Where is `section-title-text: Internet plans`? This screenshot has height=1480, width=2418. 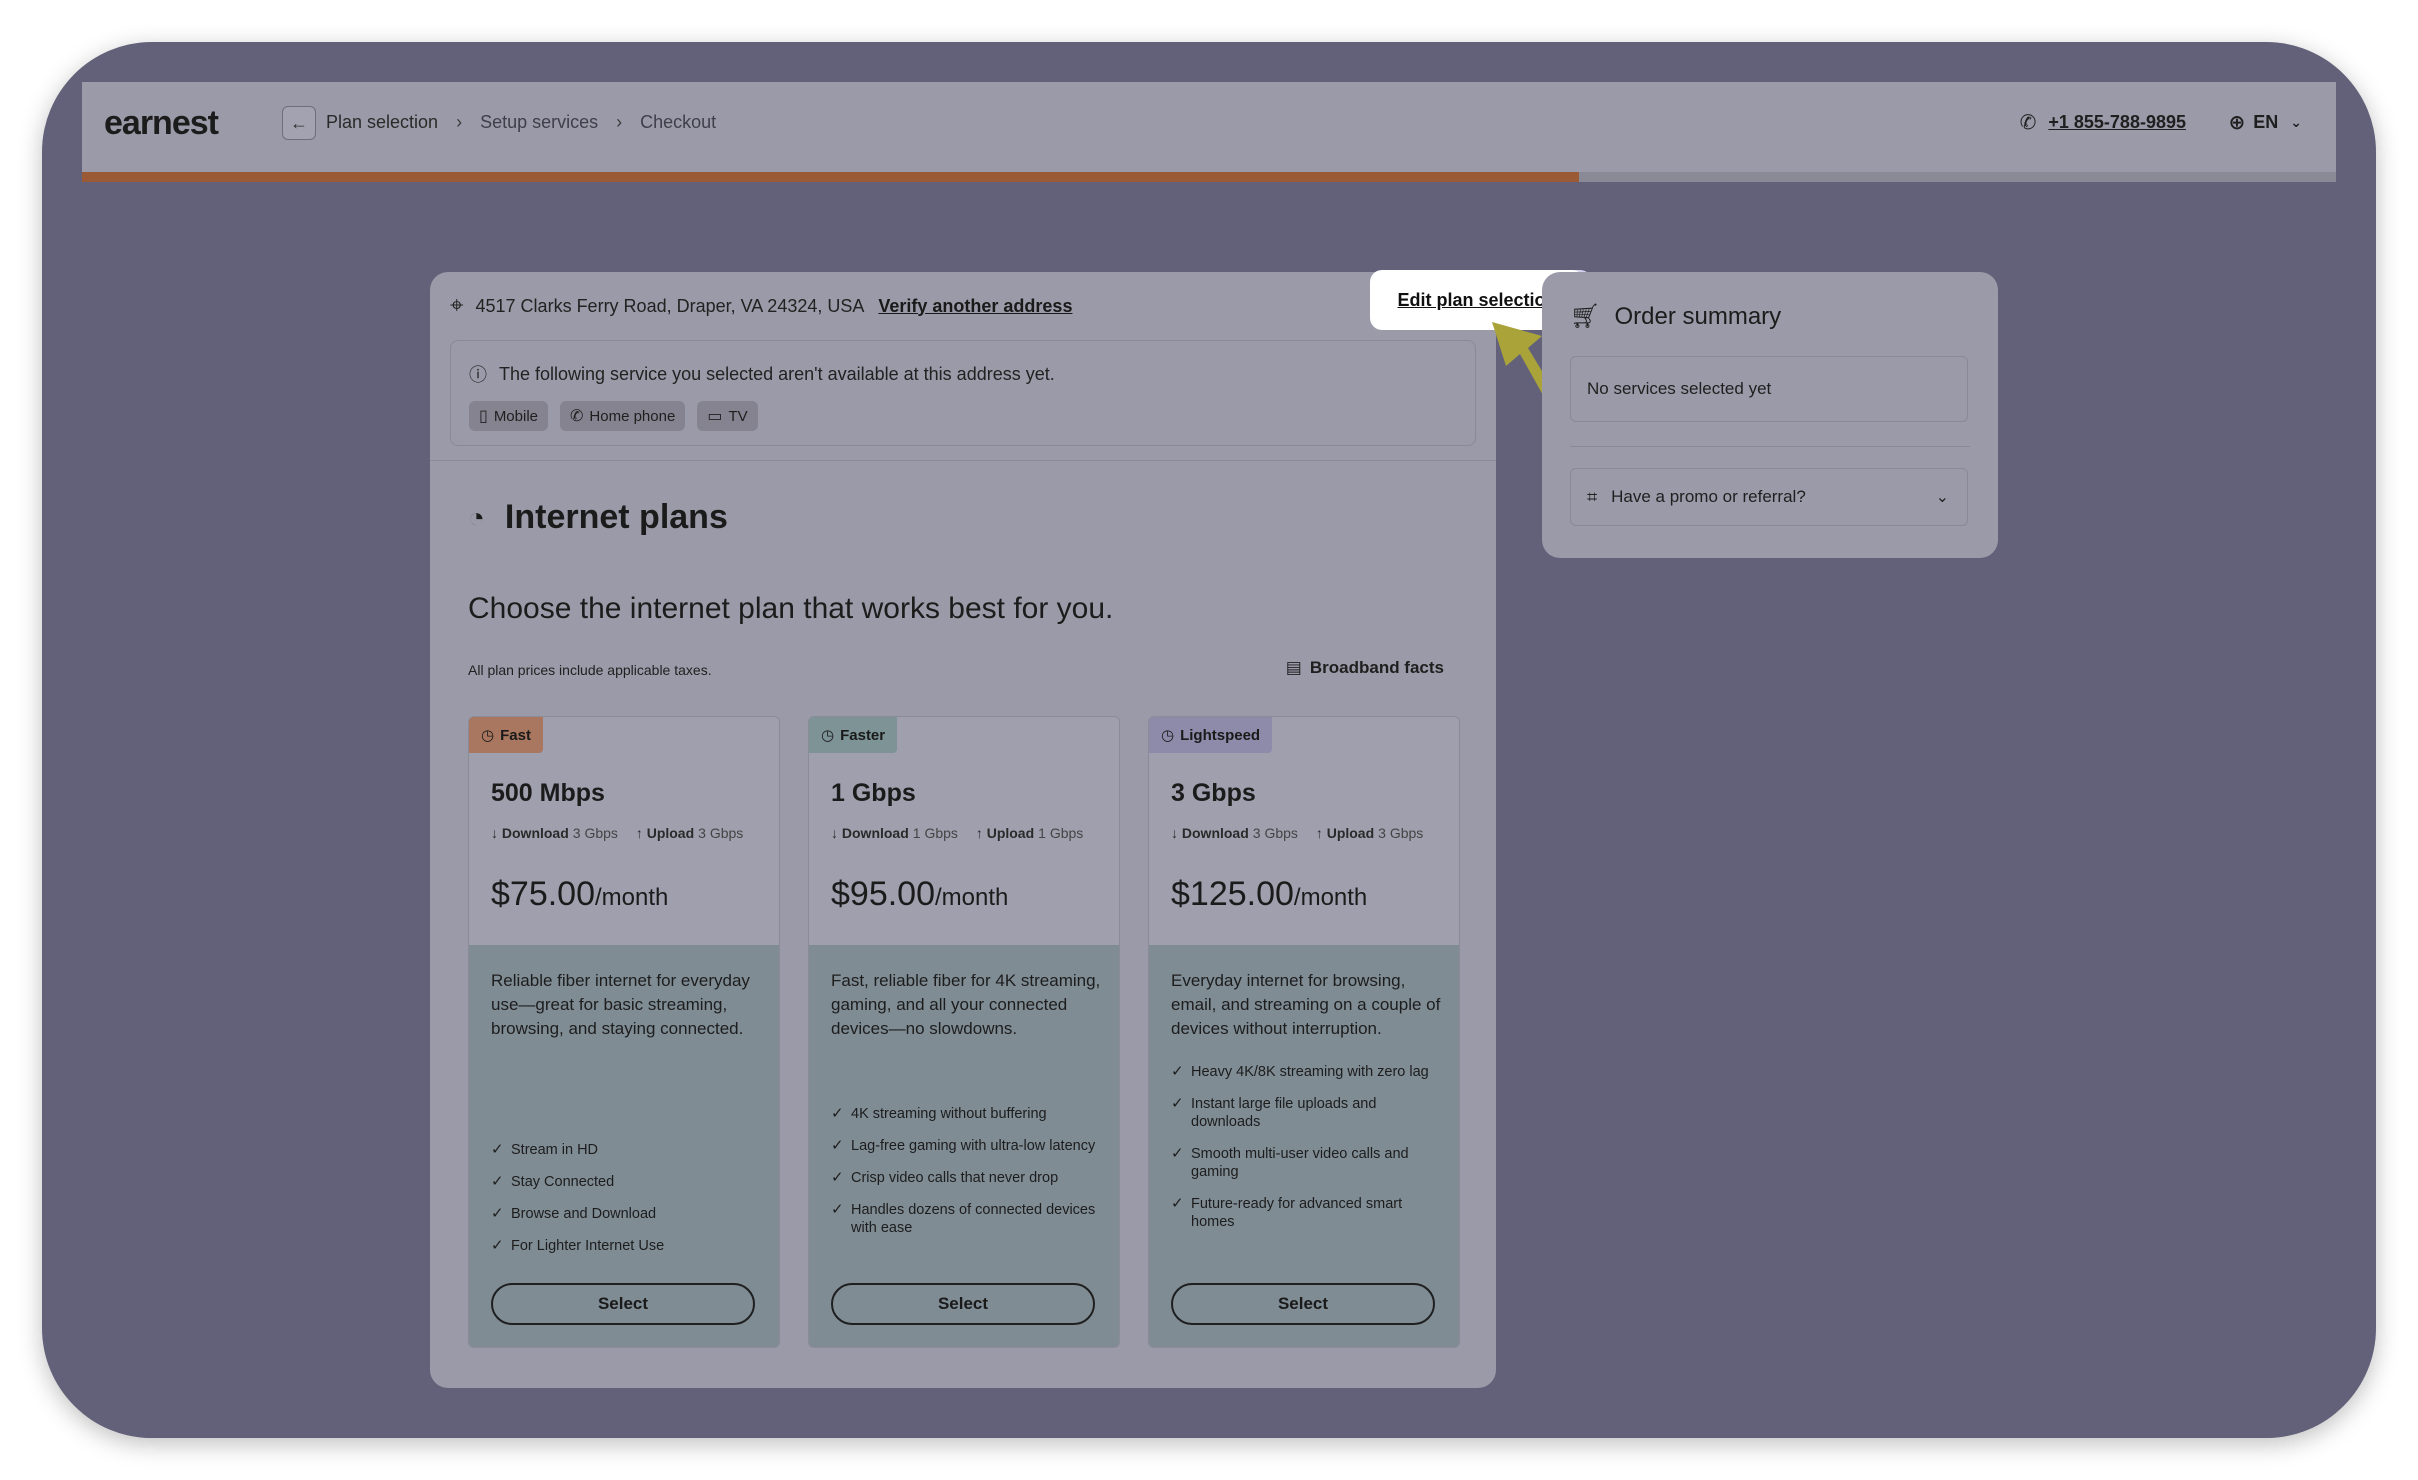 section-title-text: Internet plans is located at coordinates (616, 517).